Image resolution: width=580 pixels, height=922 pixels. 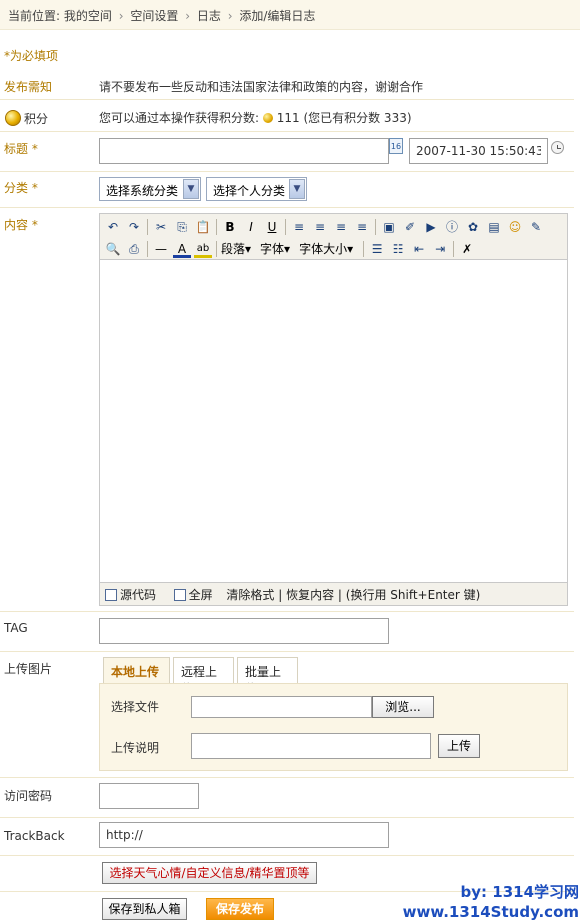 What do you see at coordinates (179, 118) in the screenshot?
I see `points-prefix: 您可以通过本操作获得积分数:` at bounding box center [179, 118].